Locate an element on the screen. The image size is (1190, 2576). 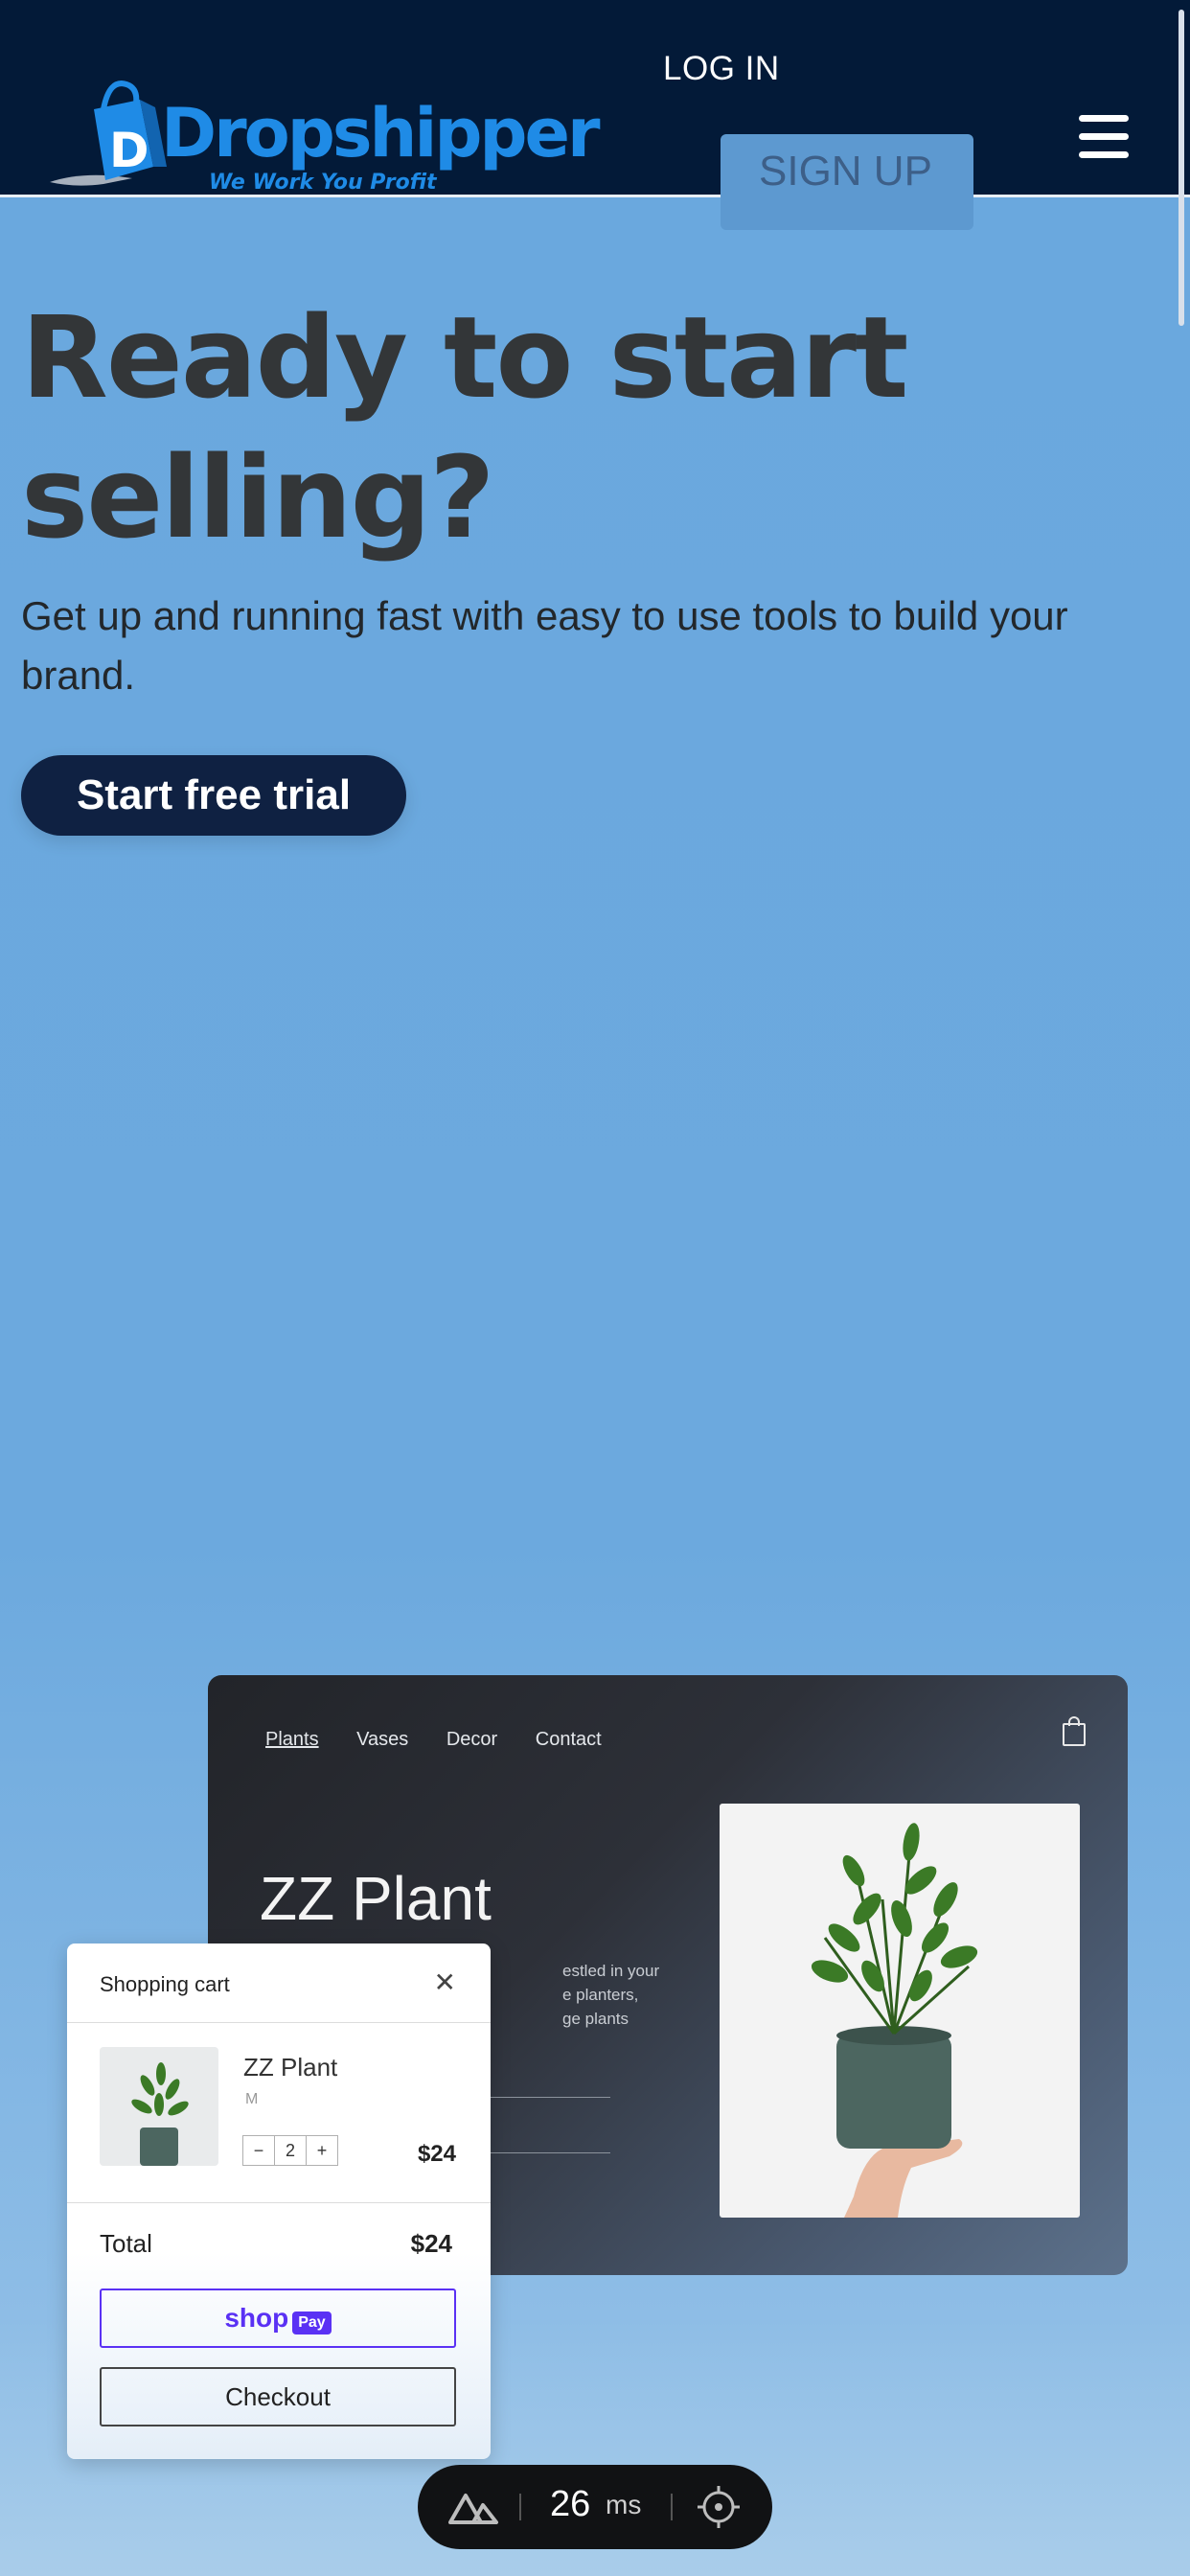
store-nav-vases: Vases is located at coordinates (382, 1740).